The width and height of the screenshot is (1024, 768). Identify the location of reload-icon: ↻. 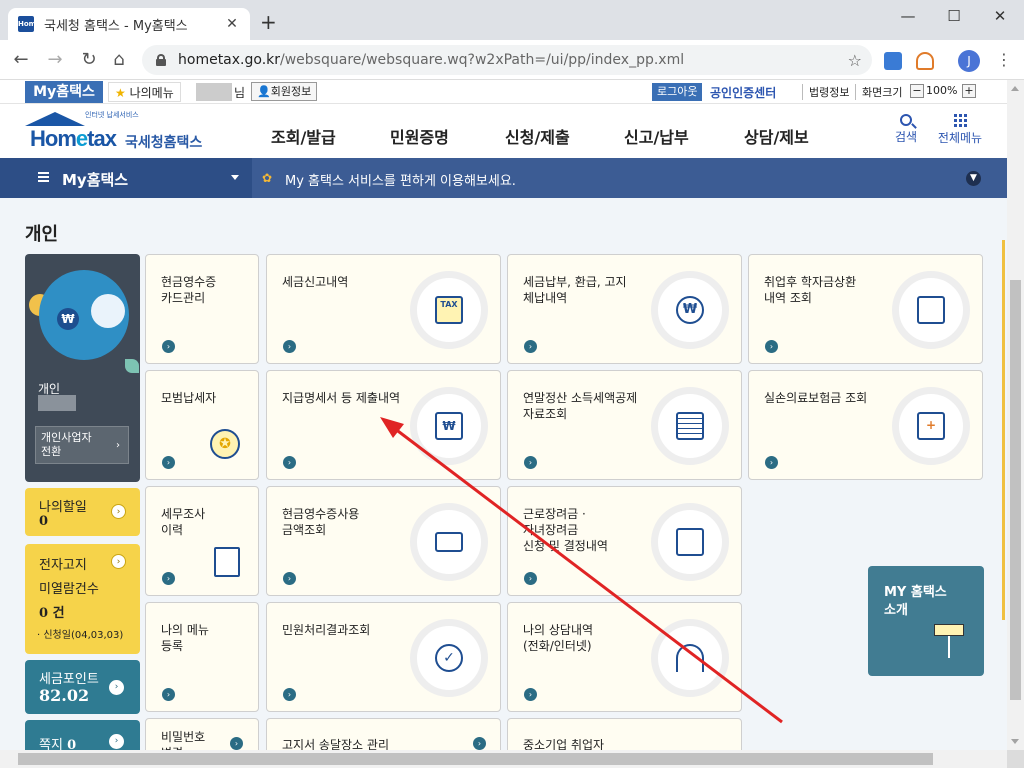
(89, 60).